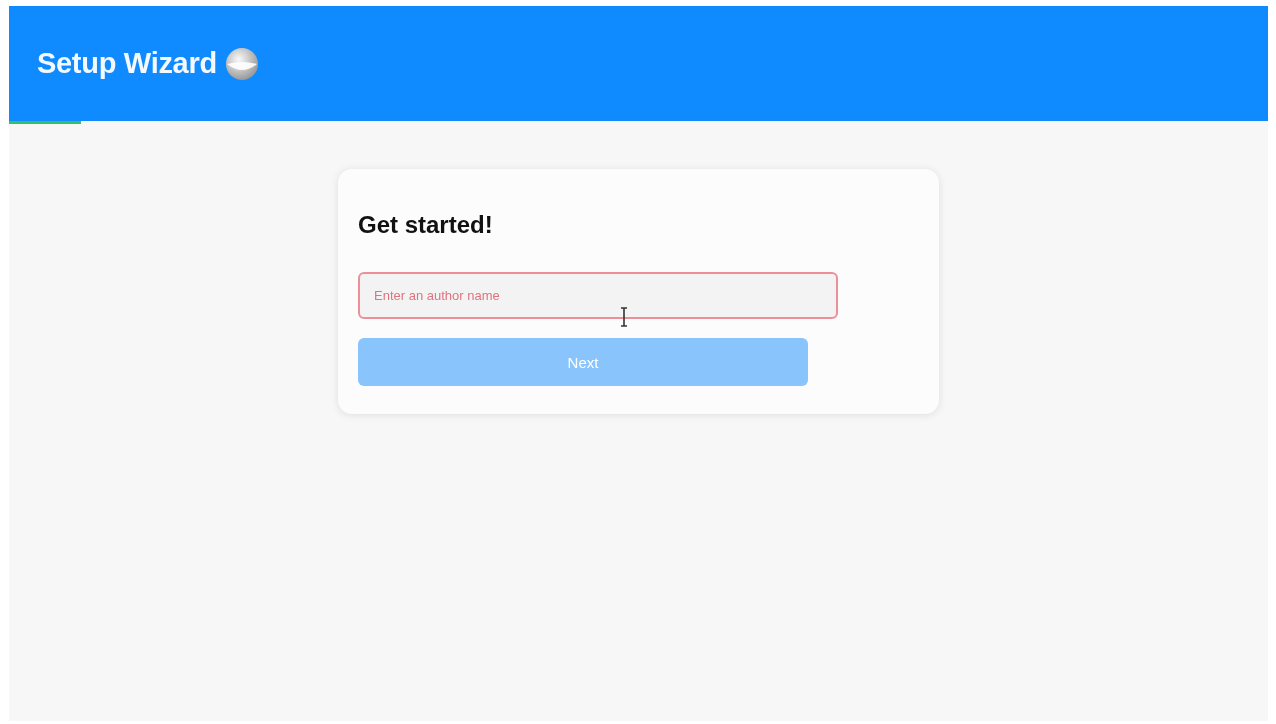 The width and height of the screenshot is (1276, 724). What do you see at coordinates (624, 317) in the screenshot?
I see `text-cursor-icon` at bounding box center [624, 317].